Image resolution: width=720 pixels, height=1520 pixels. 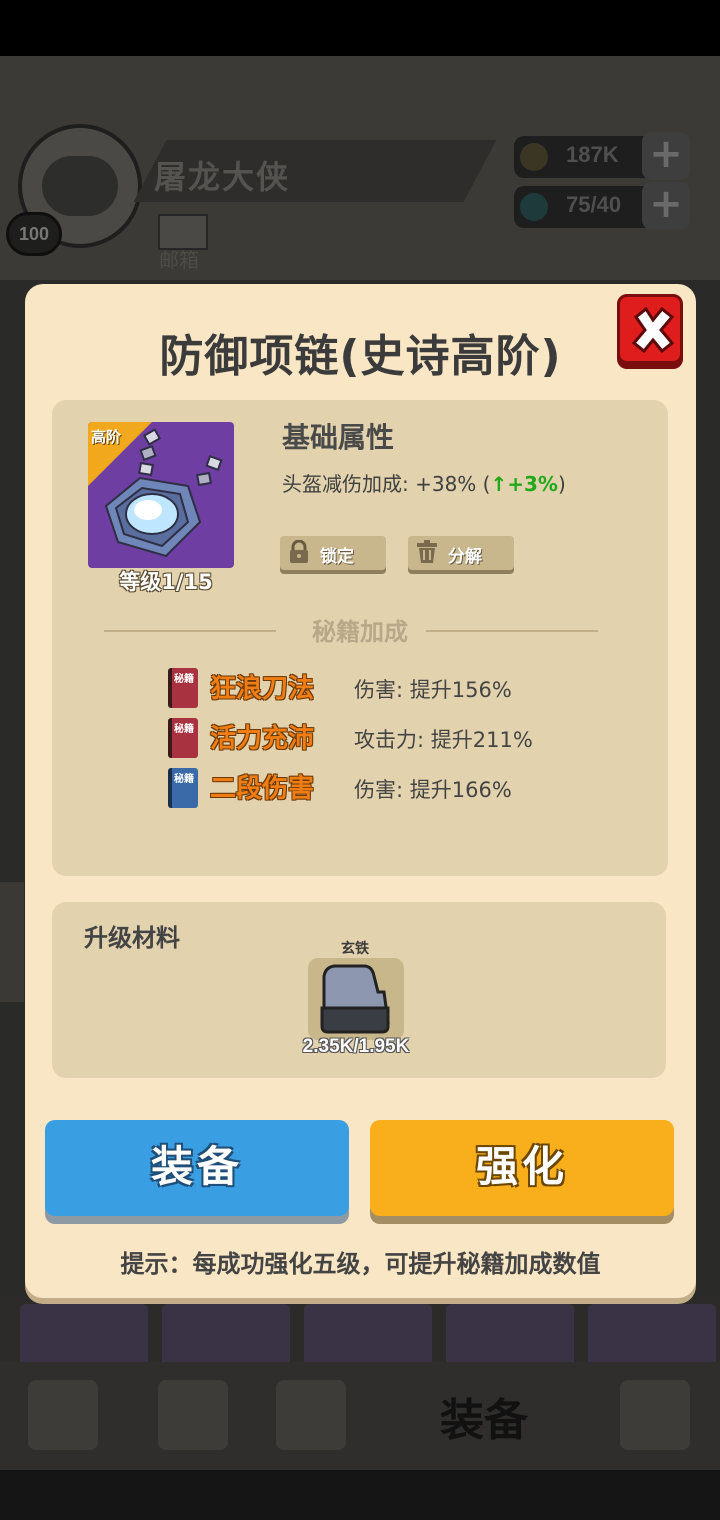 What do you see at coordinates (427, 551) in the screenshot?
I see `trash-icon` at bounding box center [427, 551].